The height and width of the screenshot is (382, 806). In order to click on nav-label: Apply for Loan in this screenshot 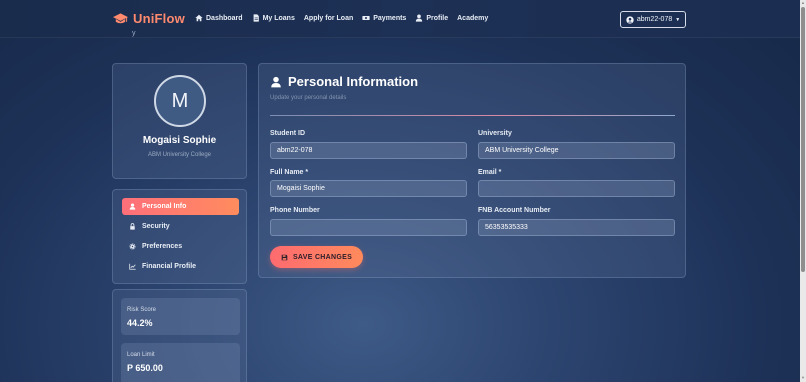, I will do `click(328, 18)`.